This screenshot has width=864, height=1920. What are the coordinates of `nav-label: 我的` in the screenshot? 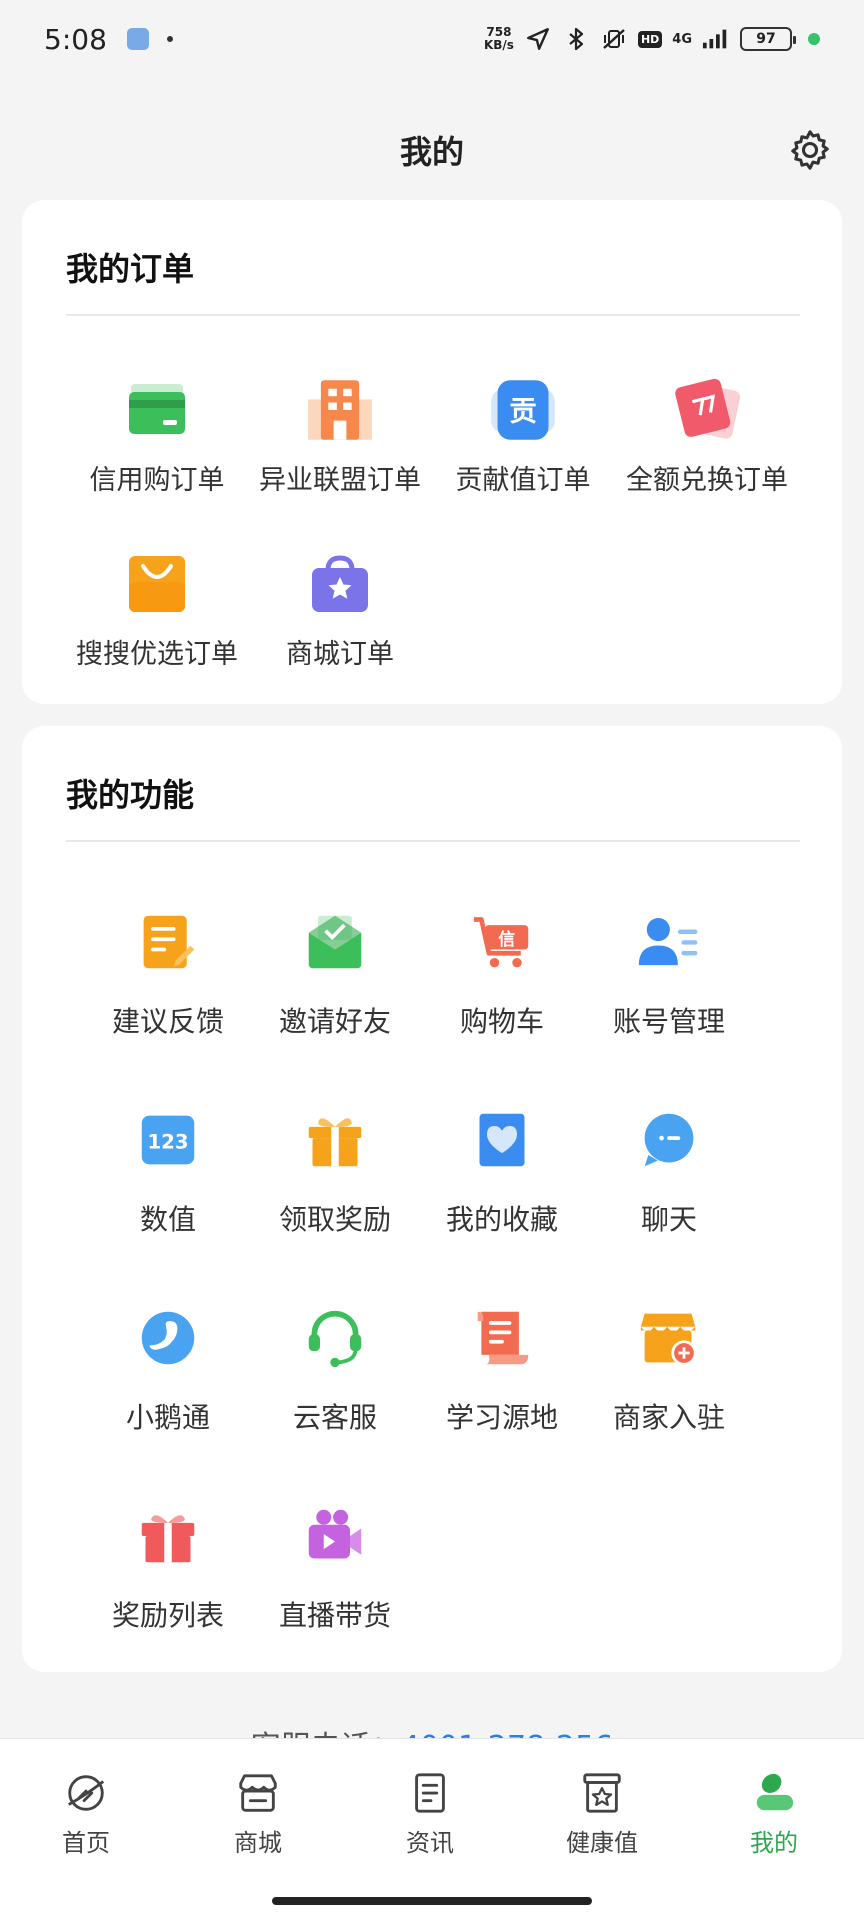 It's located at (774, 1843).